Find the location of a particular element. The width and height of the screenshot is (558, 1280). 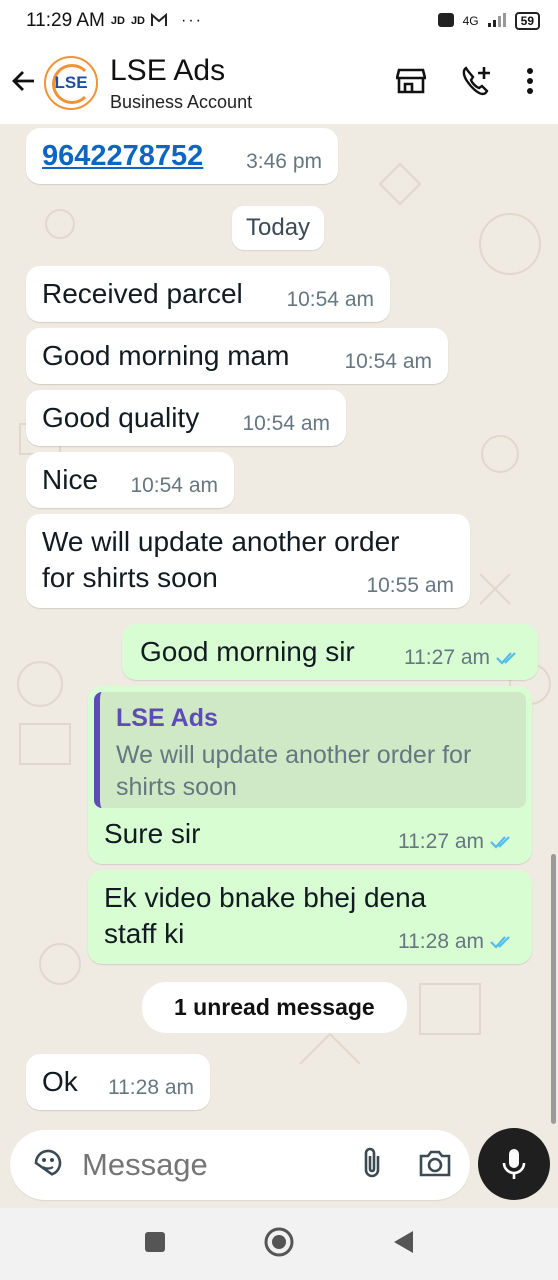

avatar-text: LSE is located at coordinates (71, 82).